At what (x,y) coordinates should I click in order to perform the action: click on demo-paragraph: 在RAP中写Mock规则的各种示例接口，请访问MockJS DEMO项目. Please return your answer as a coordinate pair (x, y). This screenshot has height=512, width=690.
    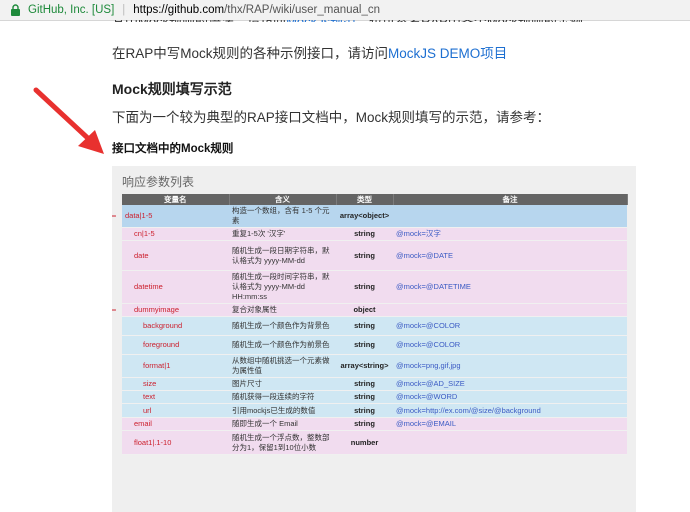
    Looking at the image, I should click on (309, 52).